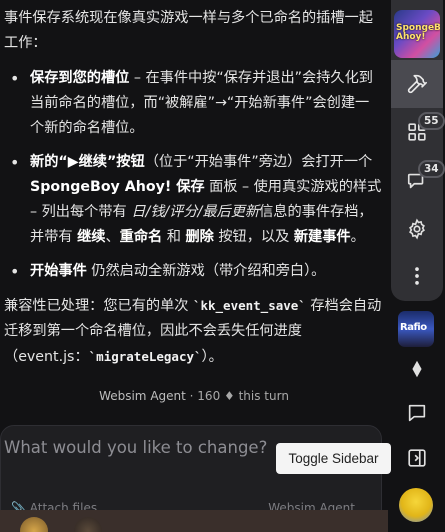 The width and height of the screenshot is (445, 532). Describe the element at coordinates (145, 356) in the screenshot. I see `compat-code-2: `migrateLegacy`` at that location.